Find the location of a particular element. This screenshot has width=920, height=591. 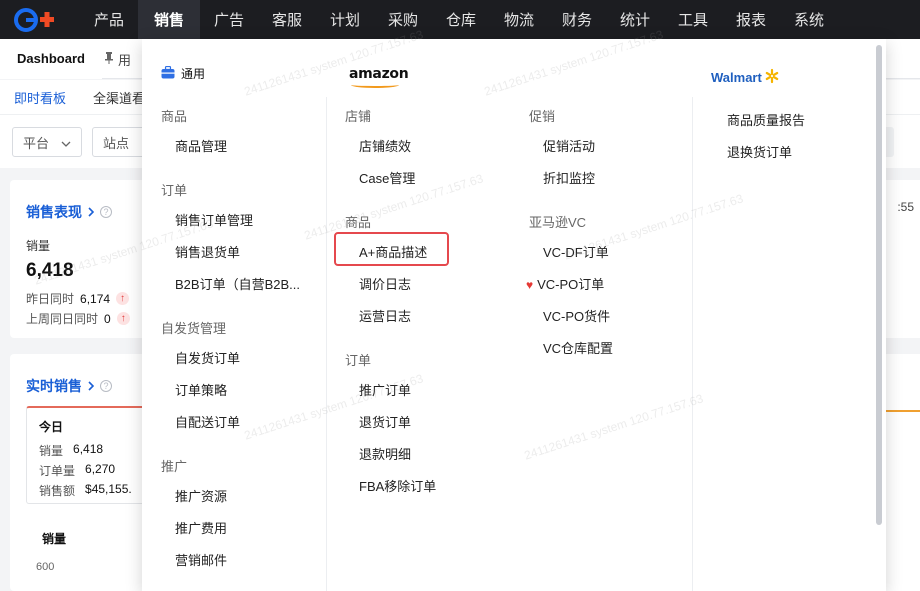

compare-lastweek-value: 0 is located at coordinates (107, 318).